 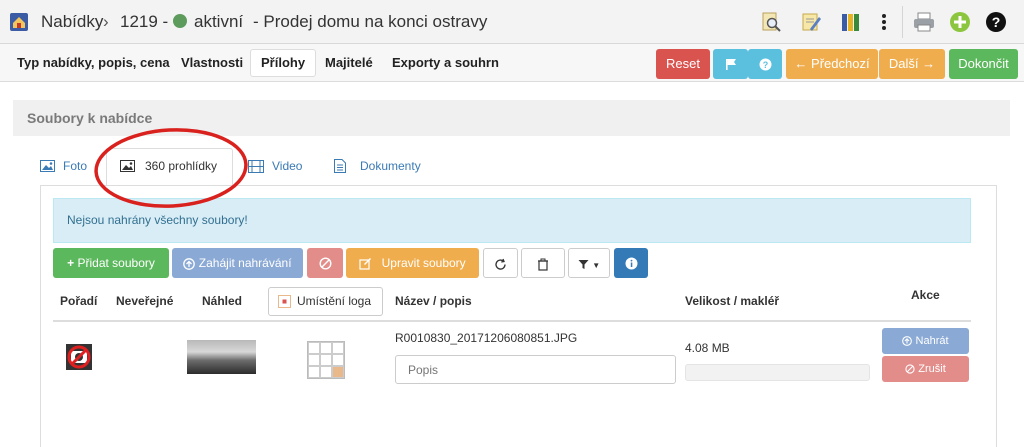 I want to click on step-properties: Vlastnosti, so click(x=212, y=63).